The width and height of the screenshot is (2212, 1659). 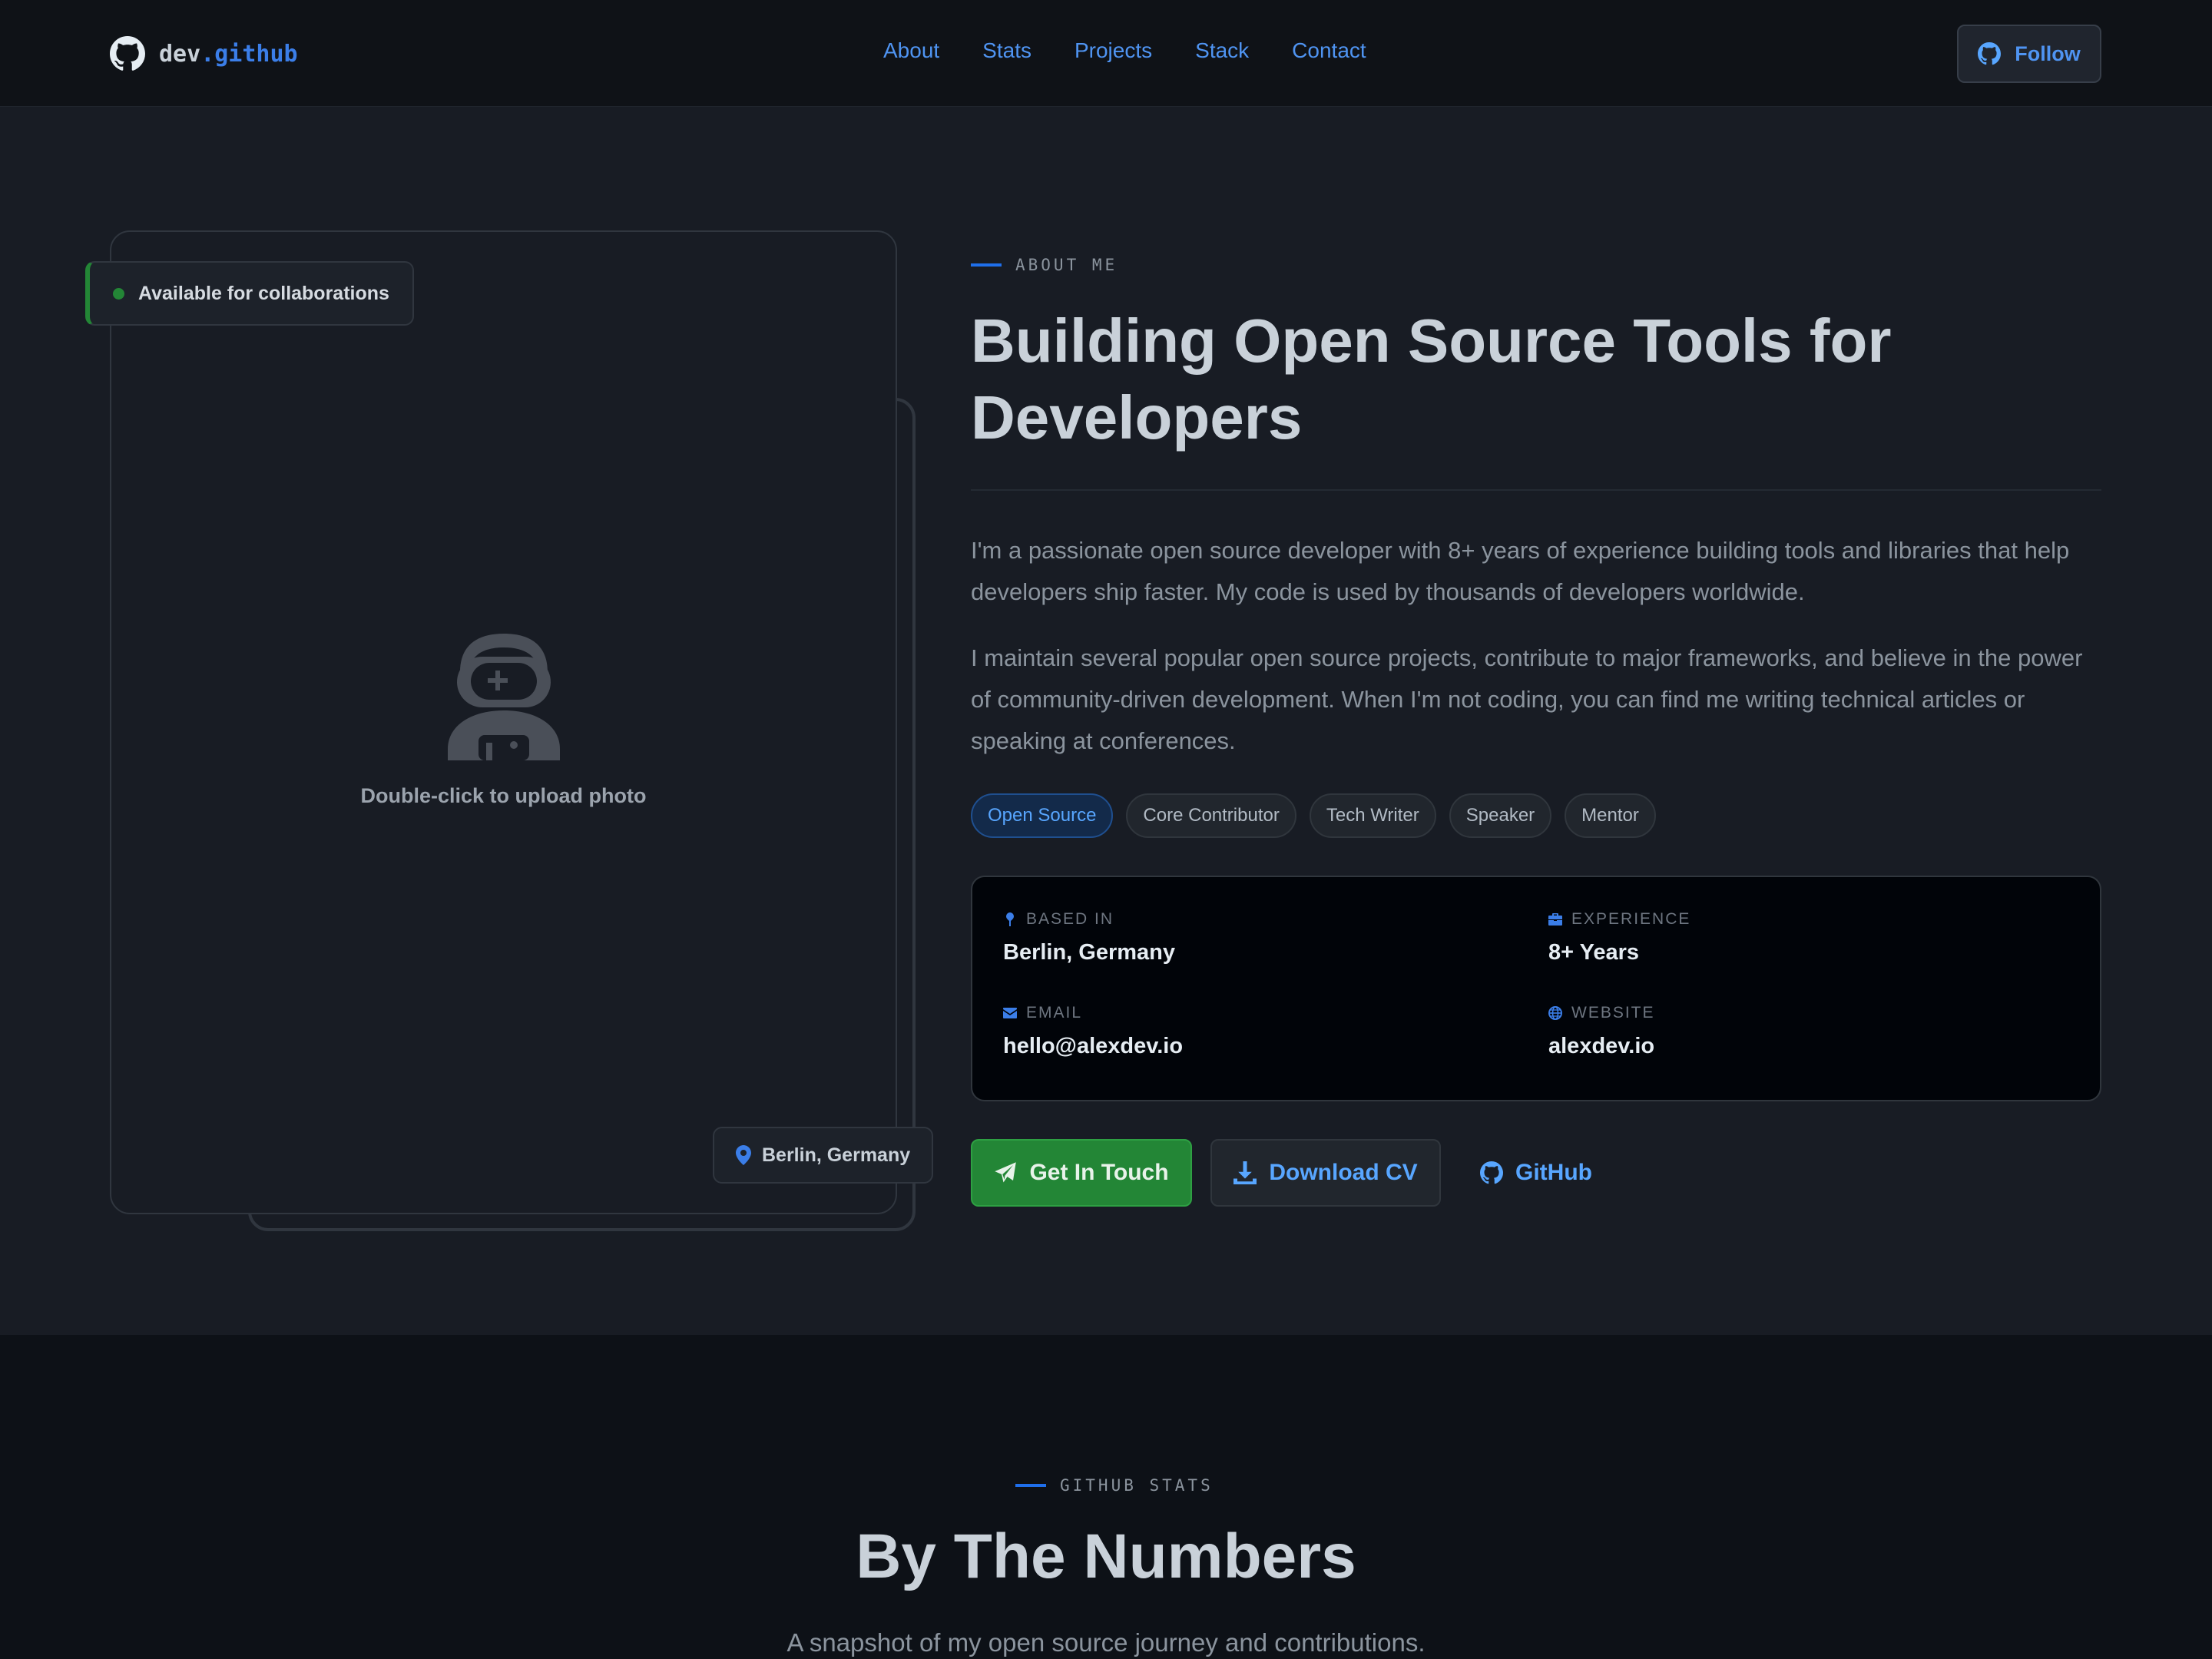 I want to click on stats-eyebrow: GITHUB STATS, so click(x=1115, y=1486).